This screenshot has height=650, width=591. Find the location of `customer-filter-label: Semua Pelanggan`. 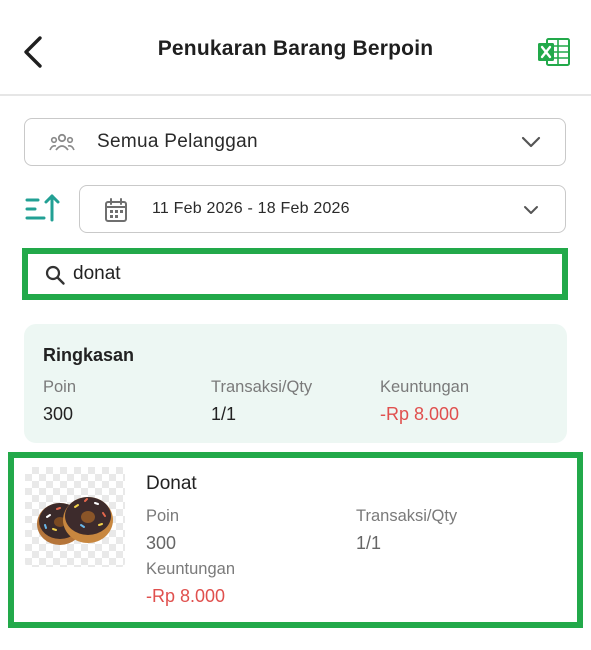

customer-filter-label: Semua Pelanggan is located at coordinates (177, 141).